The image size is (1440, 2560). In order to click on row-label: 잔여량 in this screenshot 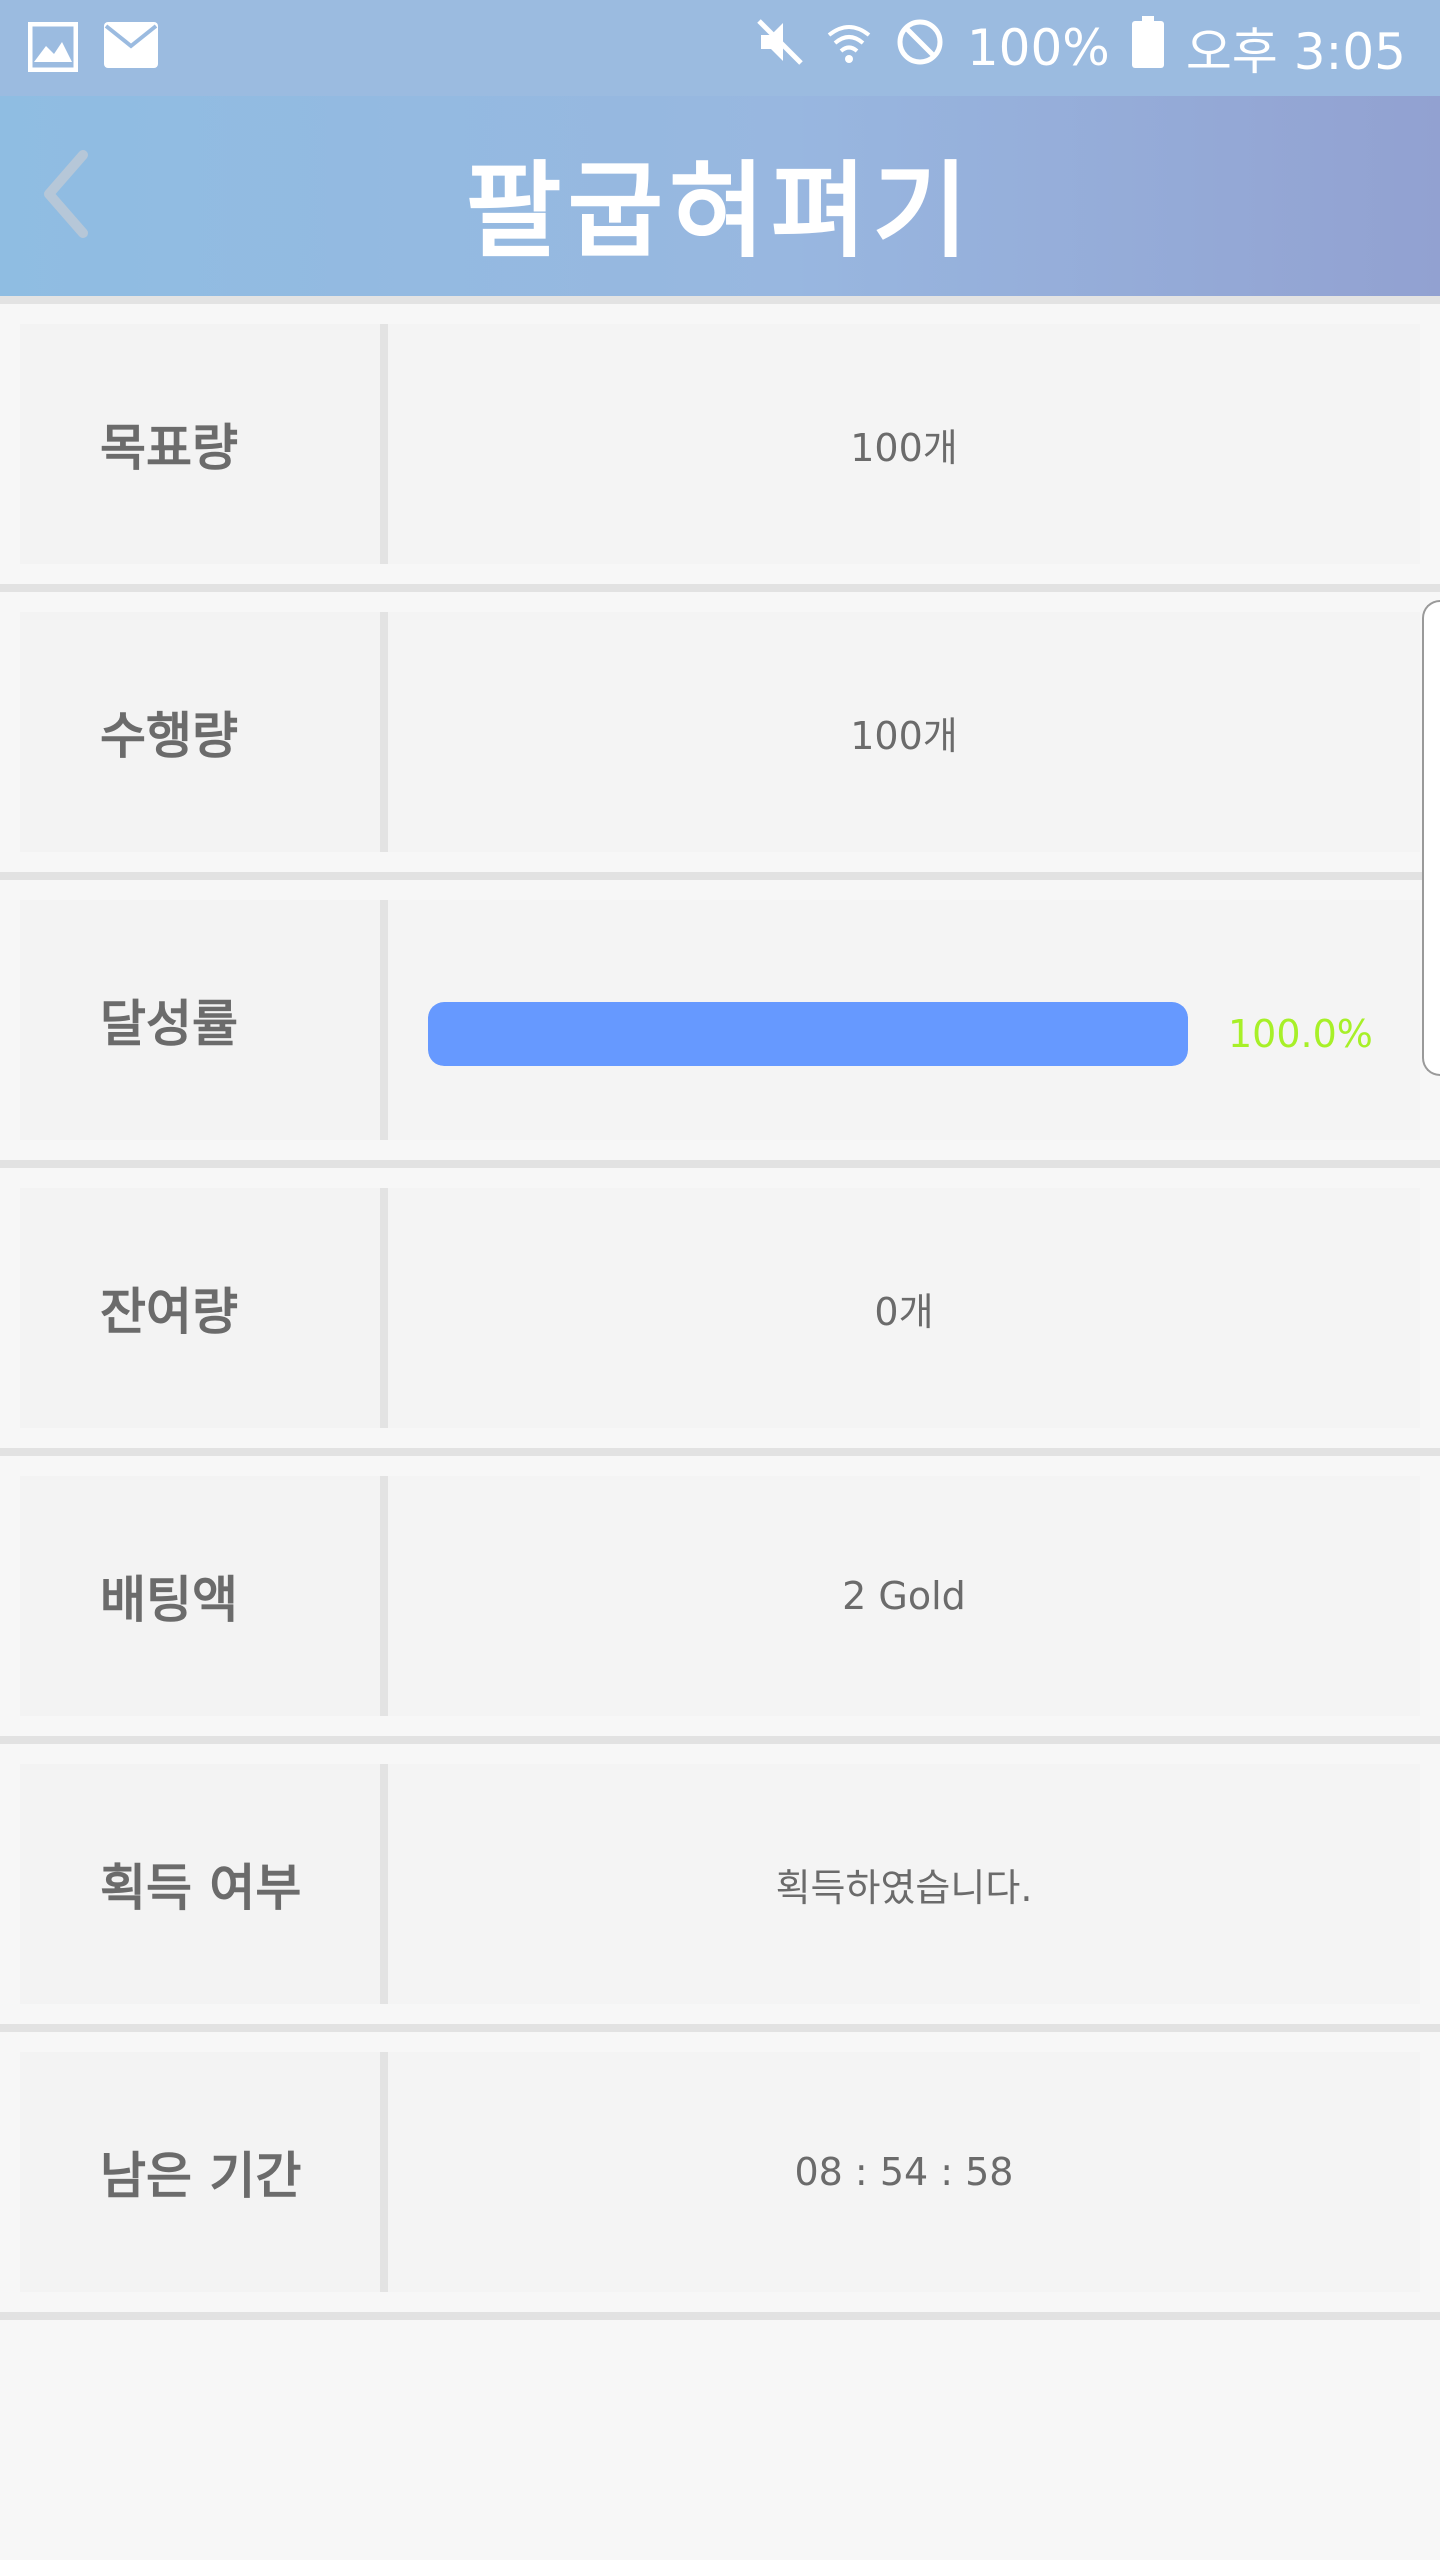, I will do `click(200, 1308)`.